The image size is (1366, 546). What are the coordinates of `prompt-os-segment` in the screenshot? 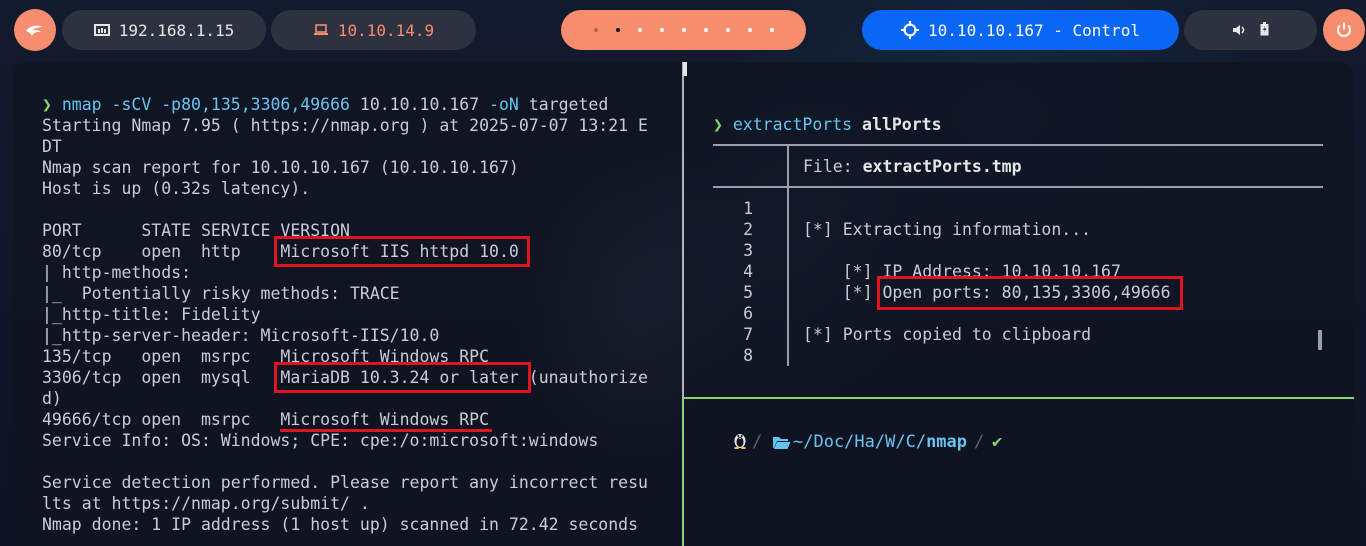 It's located at (740, 442).